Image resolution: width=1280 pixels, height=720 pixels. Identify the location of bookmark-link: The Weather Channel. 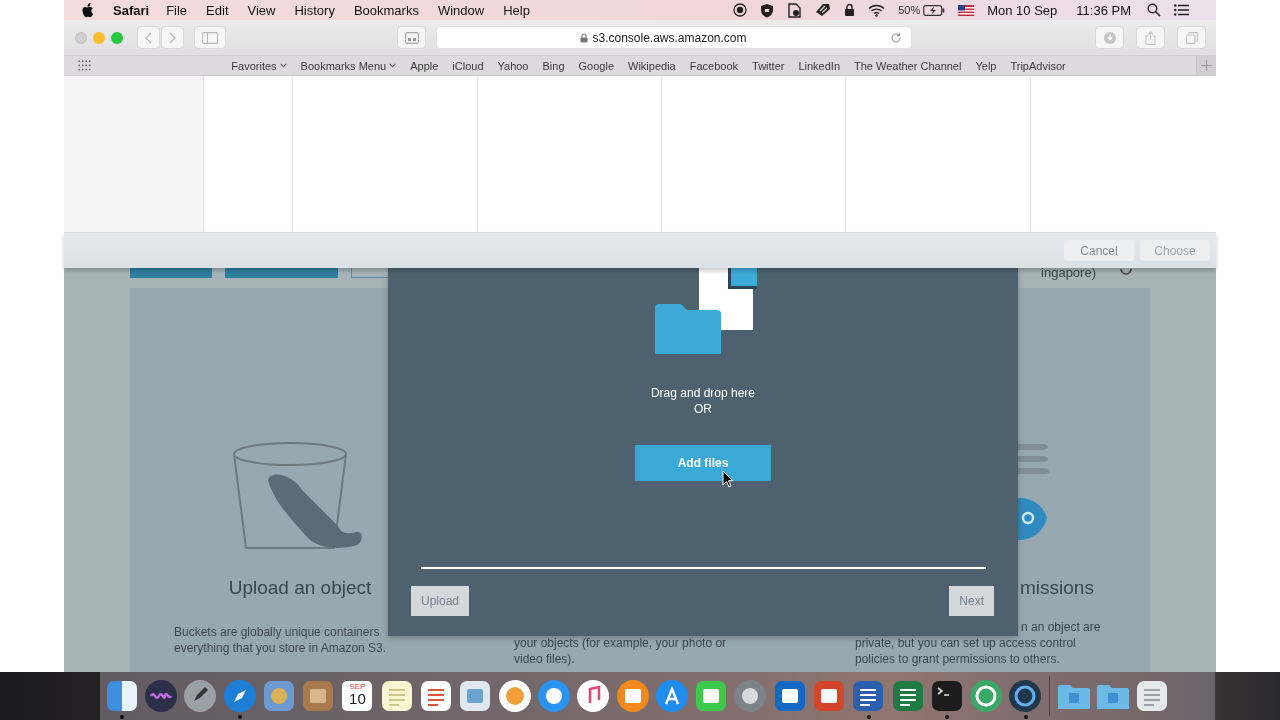
(908, 65).